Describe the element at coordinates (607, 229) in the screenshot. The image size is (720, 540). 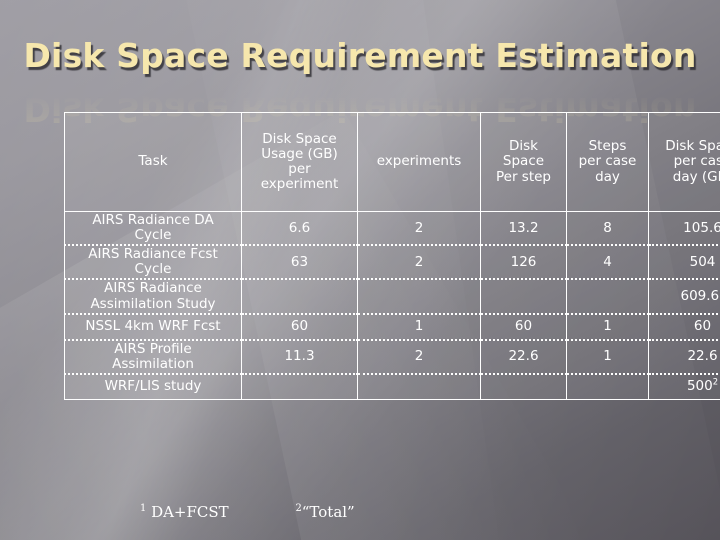
I see `cell-steps: 8` at that location.